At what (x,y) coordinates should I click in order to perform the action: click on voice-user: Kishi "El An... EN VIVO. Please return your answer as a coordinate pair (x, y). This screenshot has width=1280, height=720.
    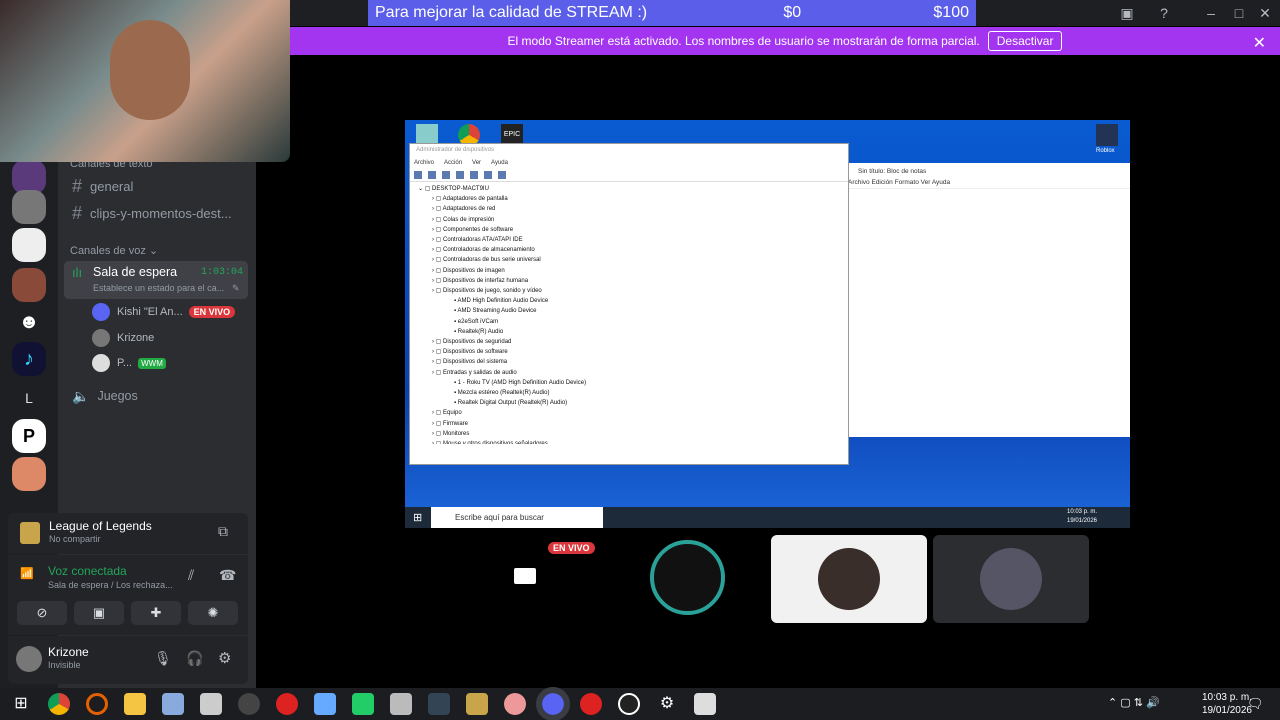
    Looking at the image, I should click on (164, 312).